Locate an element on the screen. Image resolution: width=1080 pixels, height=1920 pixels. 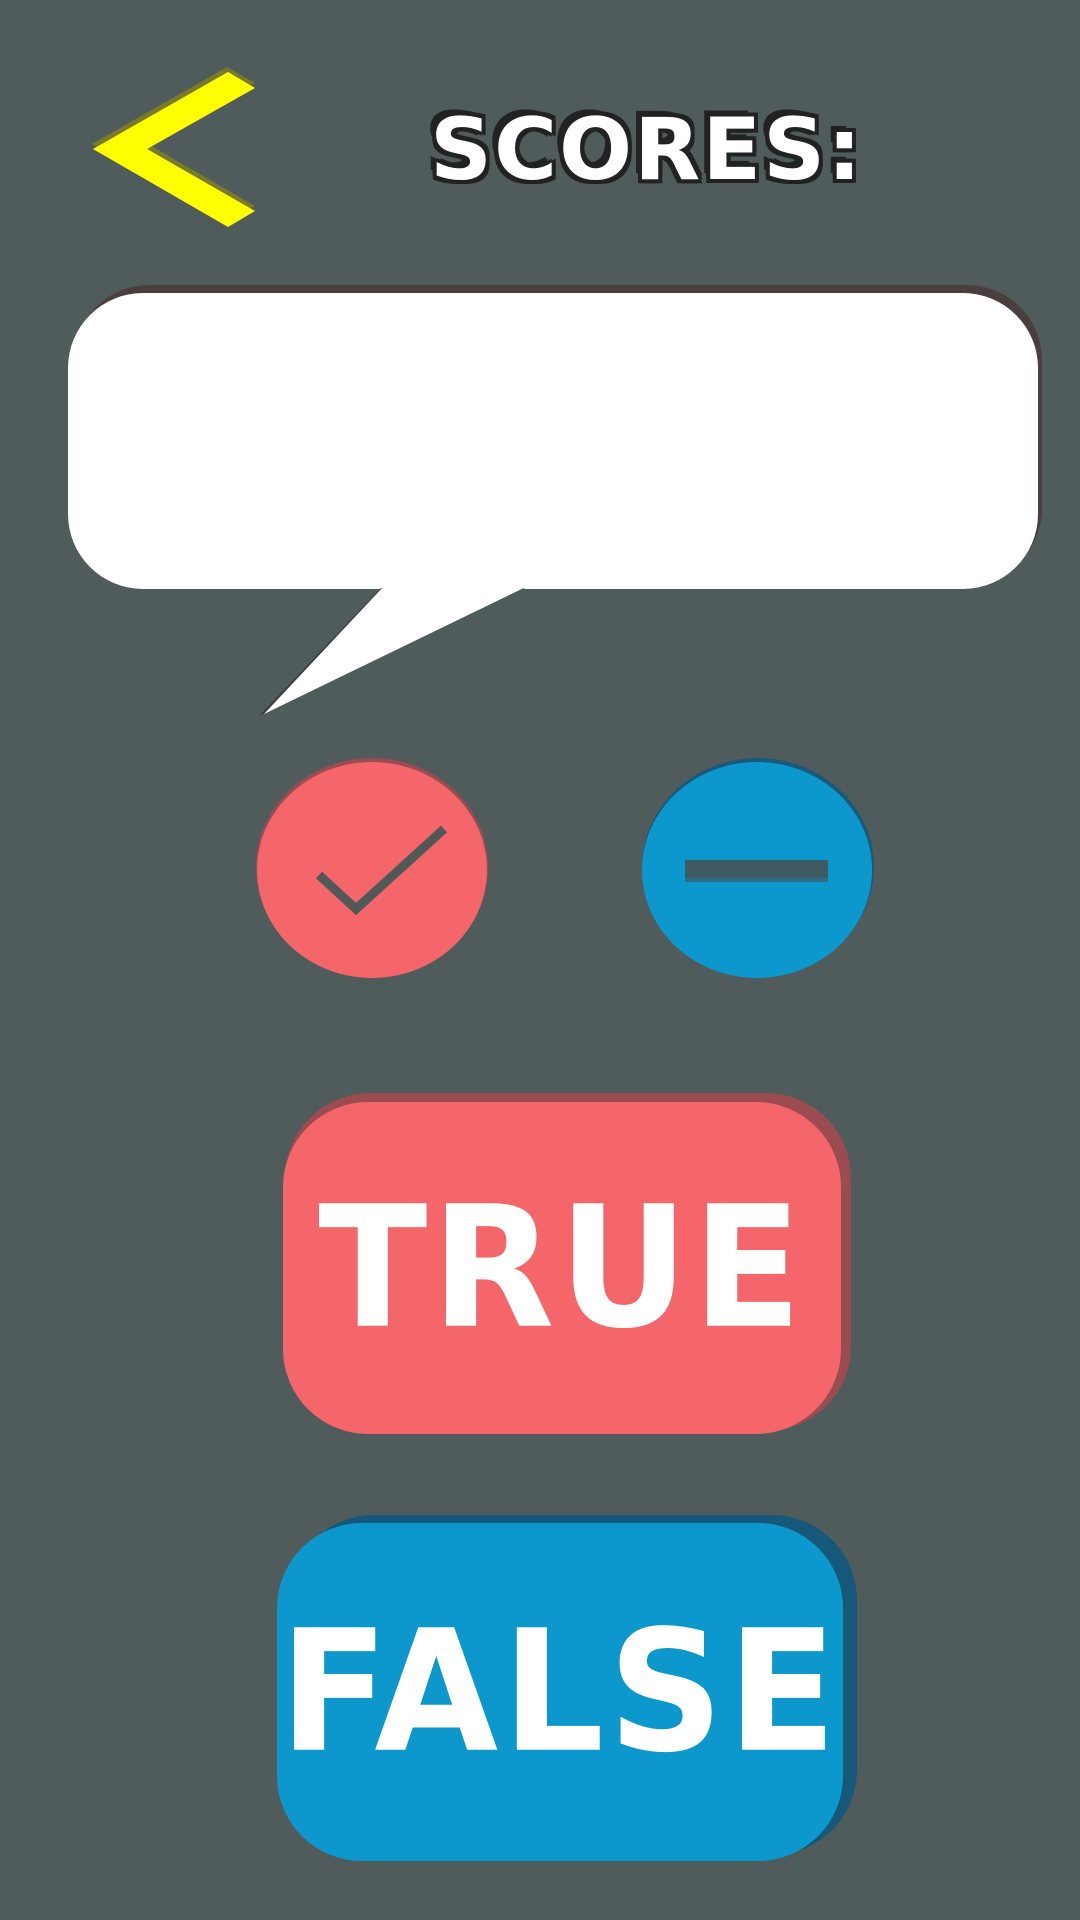
speech-bubble is located at coordinates (553, 441).